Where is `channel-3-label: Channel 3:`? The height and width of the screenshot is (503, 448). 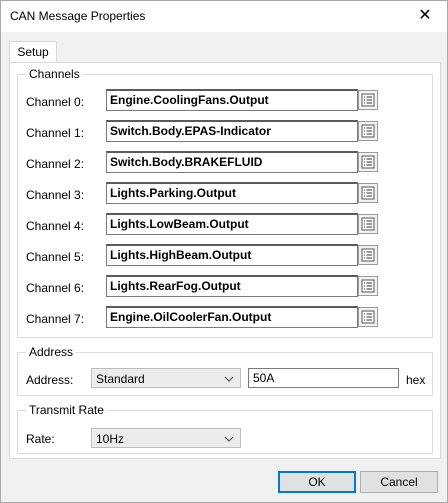
channel-3-label: Channel 3: is located at coordinates (55, 195).